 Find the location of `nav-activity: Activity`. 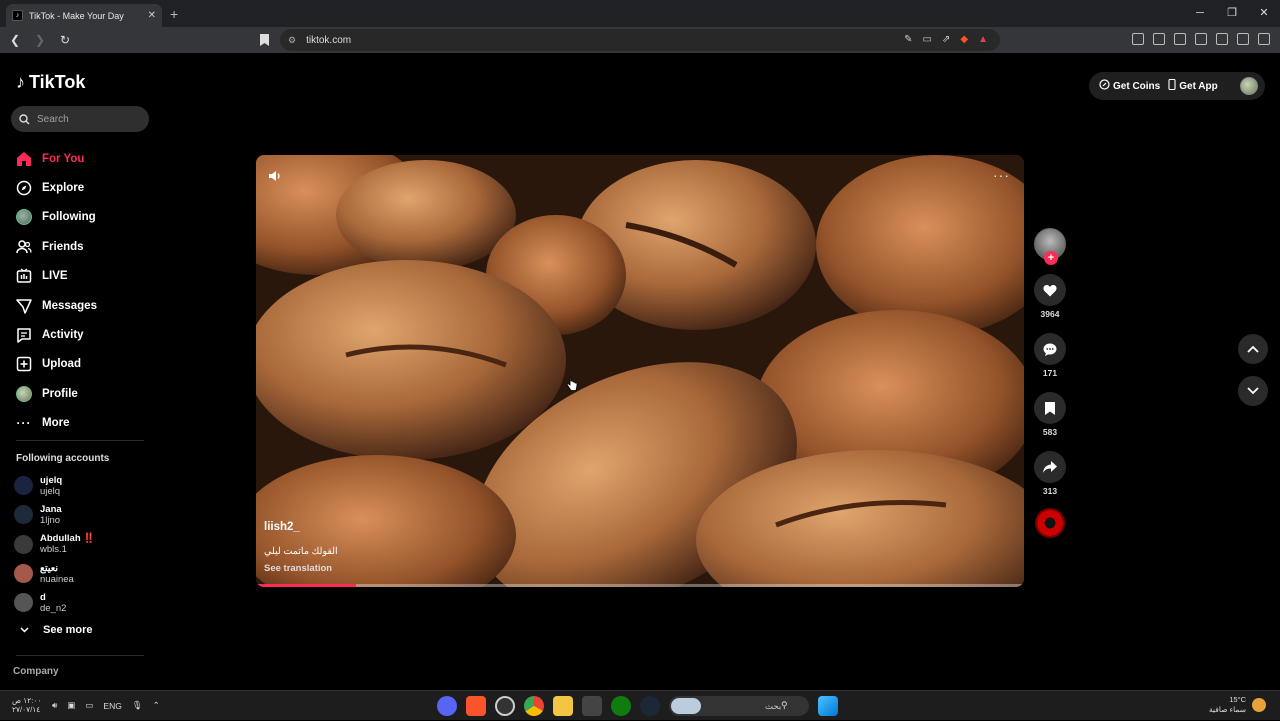

nav-activity: Activity is located at coordinates (86, 334).